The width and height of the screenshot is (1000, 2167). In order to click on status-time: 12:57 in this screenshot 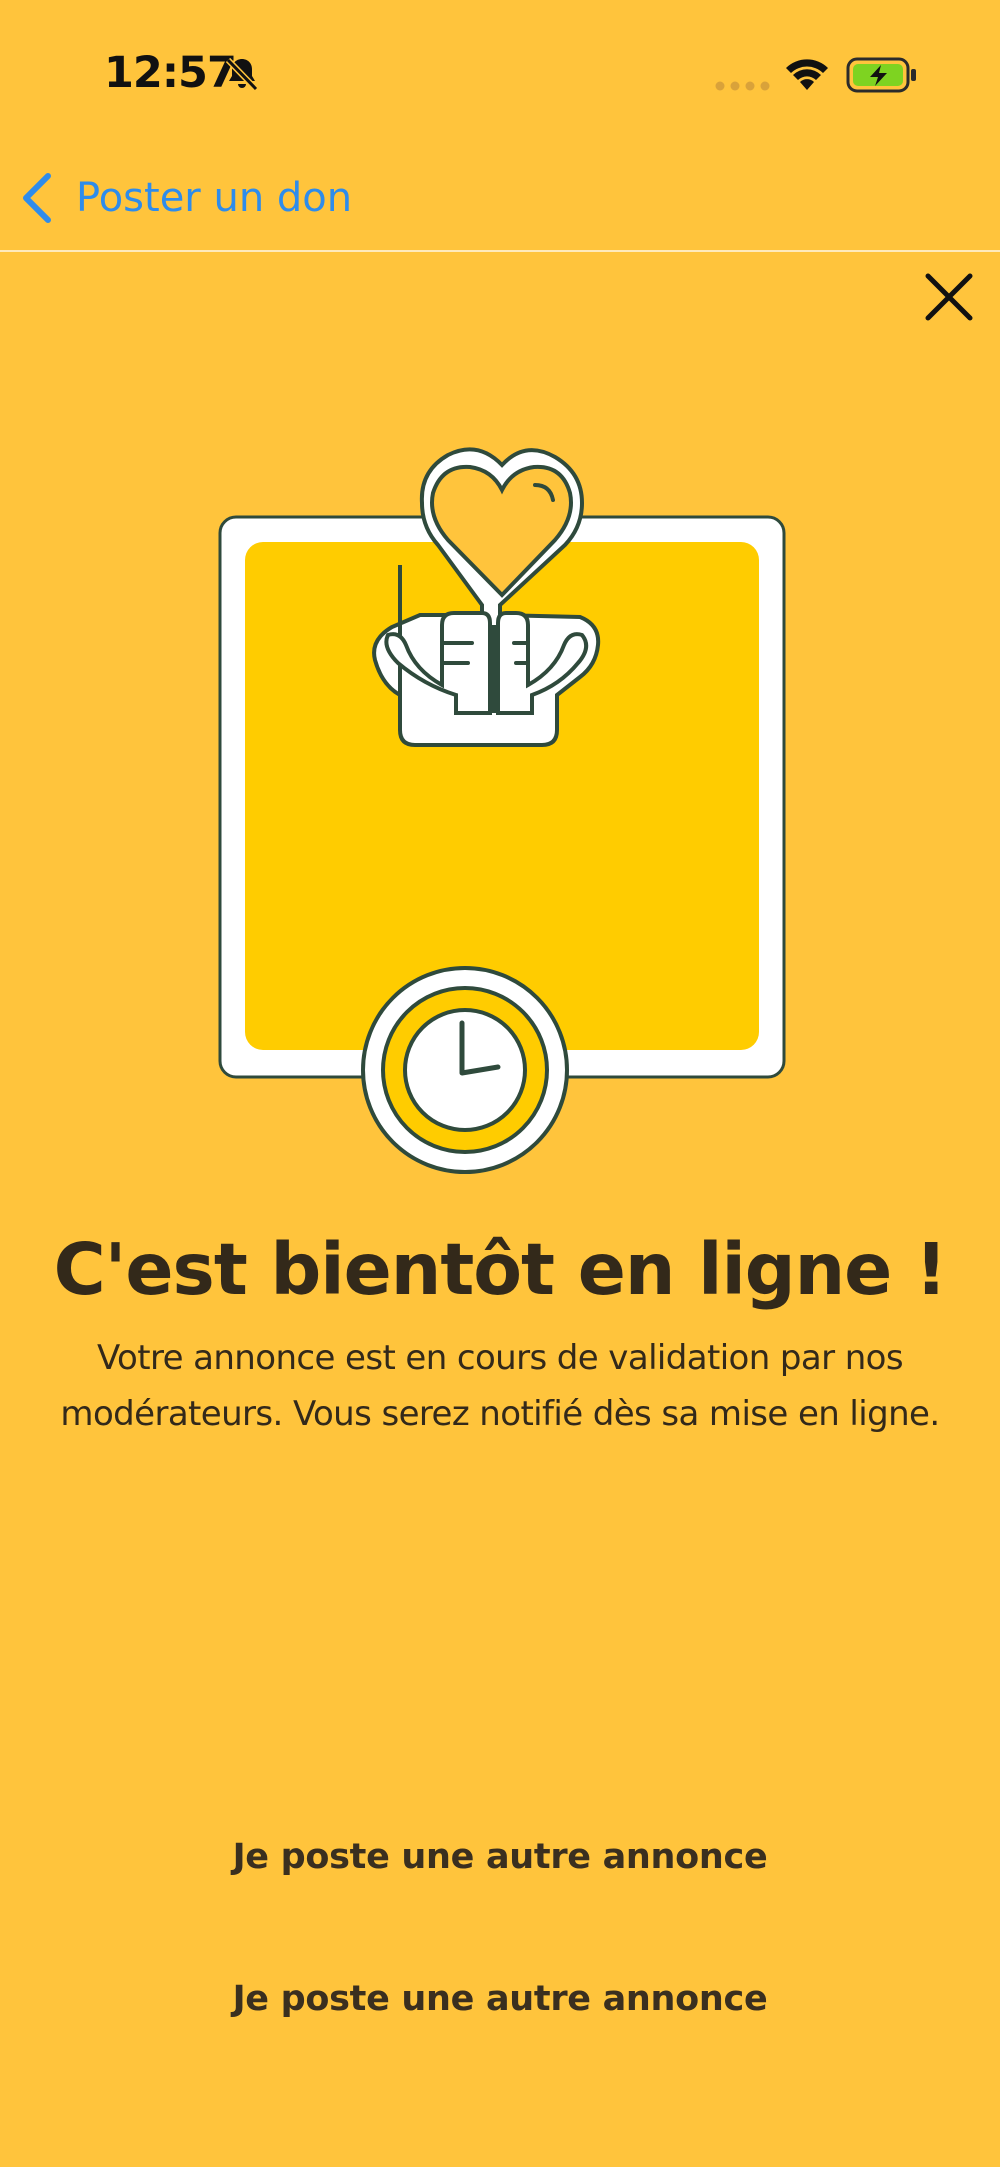, I will do `click(170, 73)`.